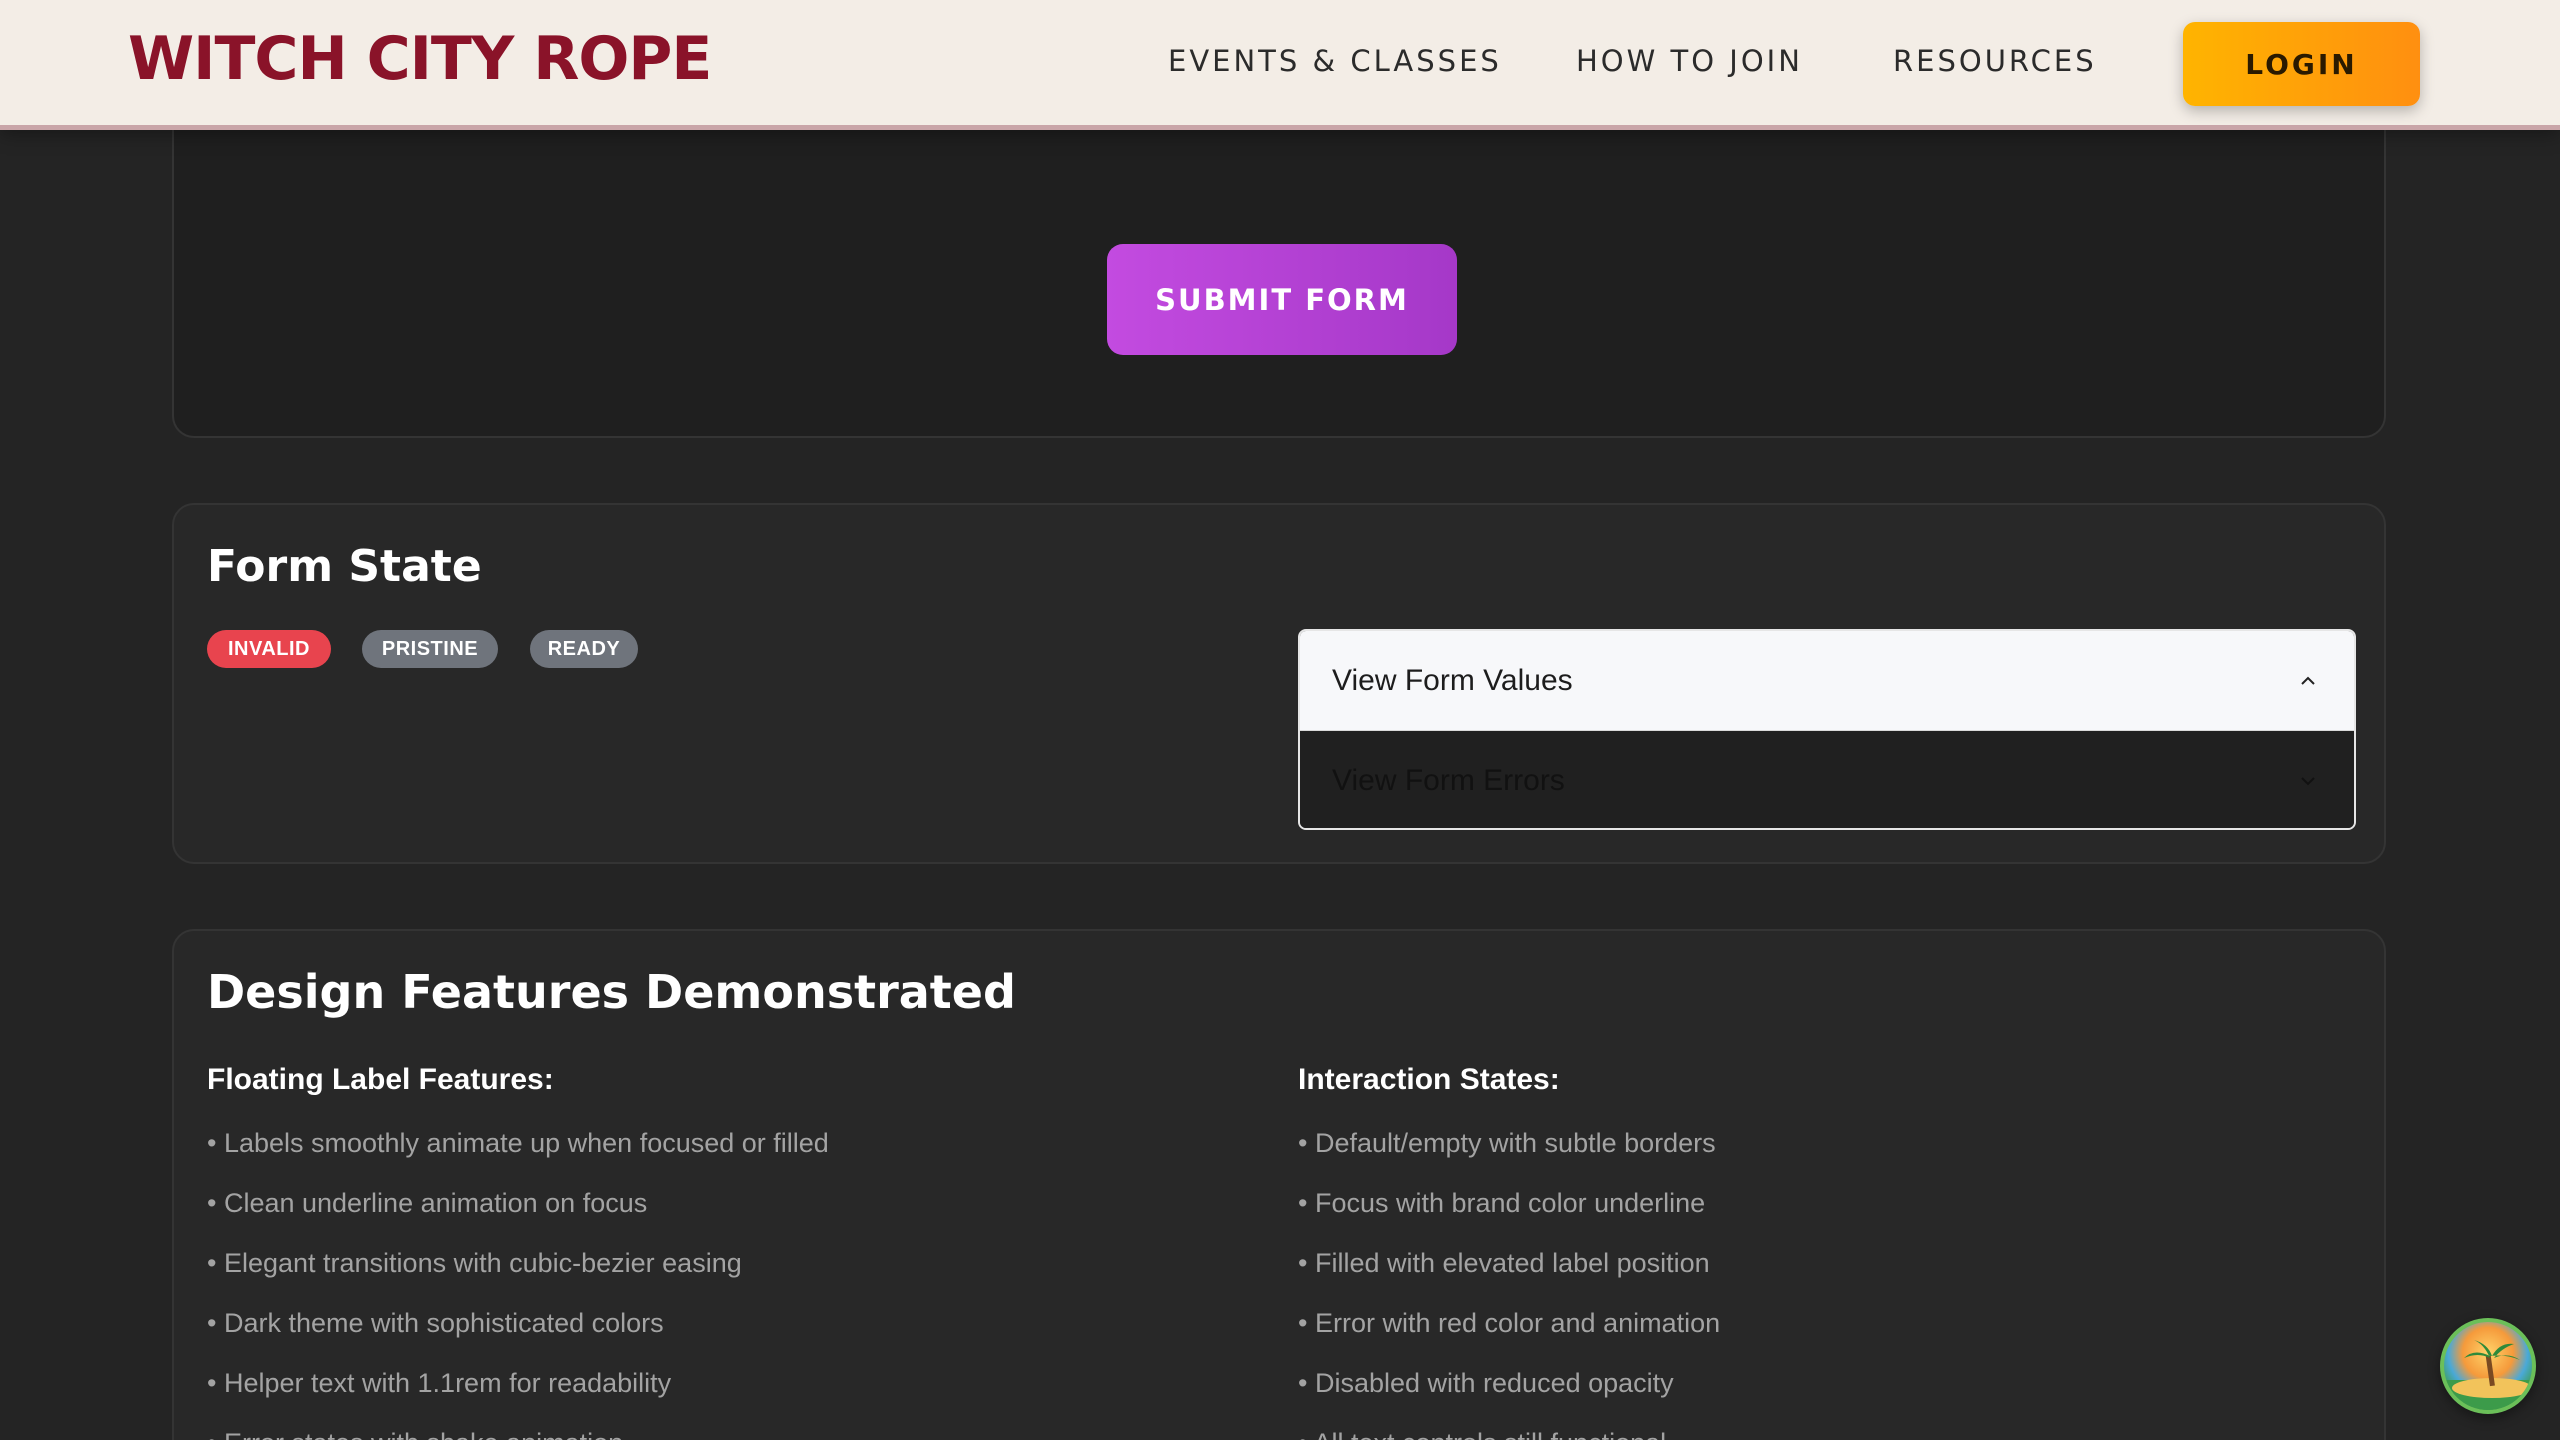 The height and width of the screenshot is (1440, 2560). Describe the element at coordinates (1502, 1203) in the screenshot. I see `list-item: • Focus with brand color underline` at that location.